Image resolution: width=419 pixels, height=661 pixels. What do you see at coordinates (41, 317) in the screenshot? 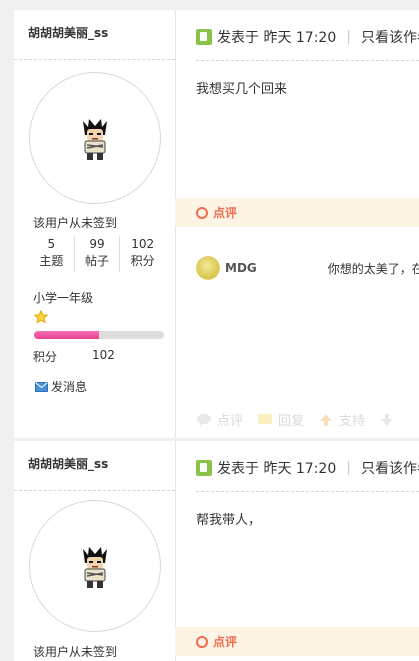
I see `star-icon` at bounding box center [41, 317].